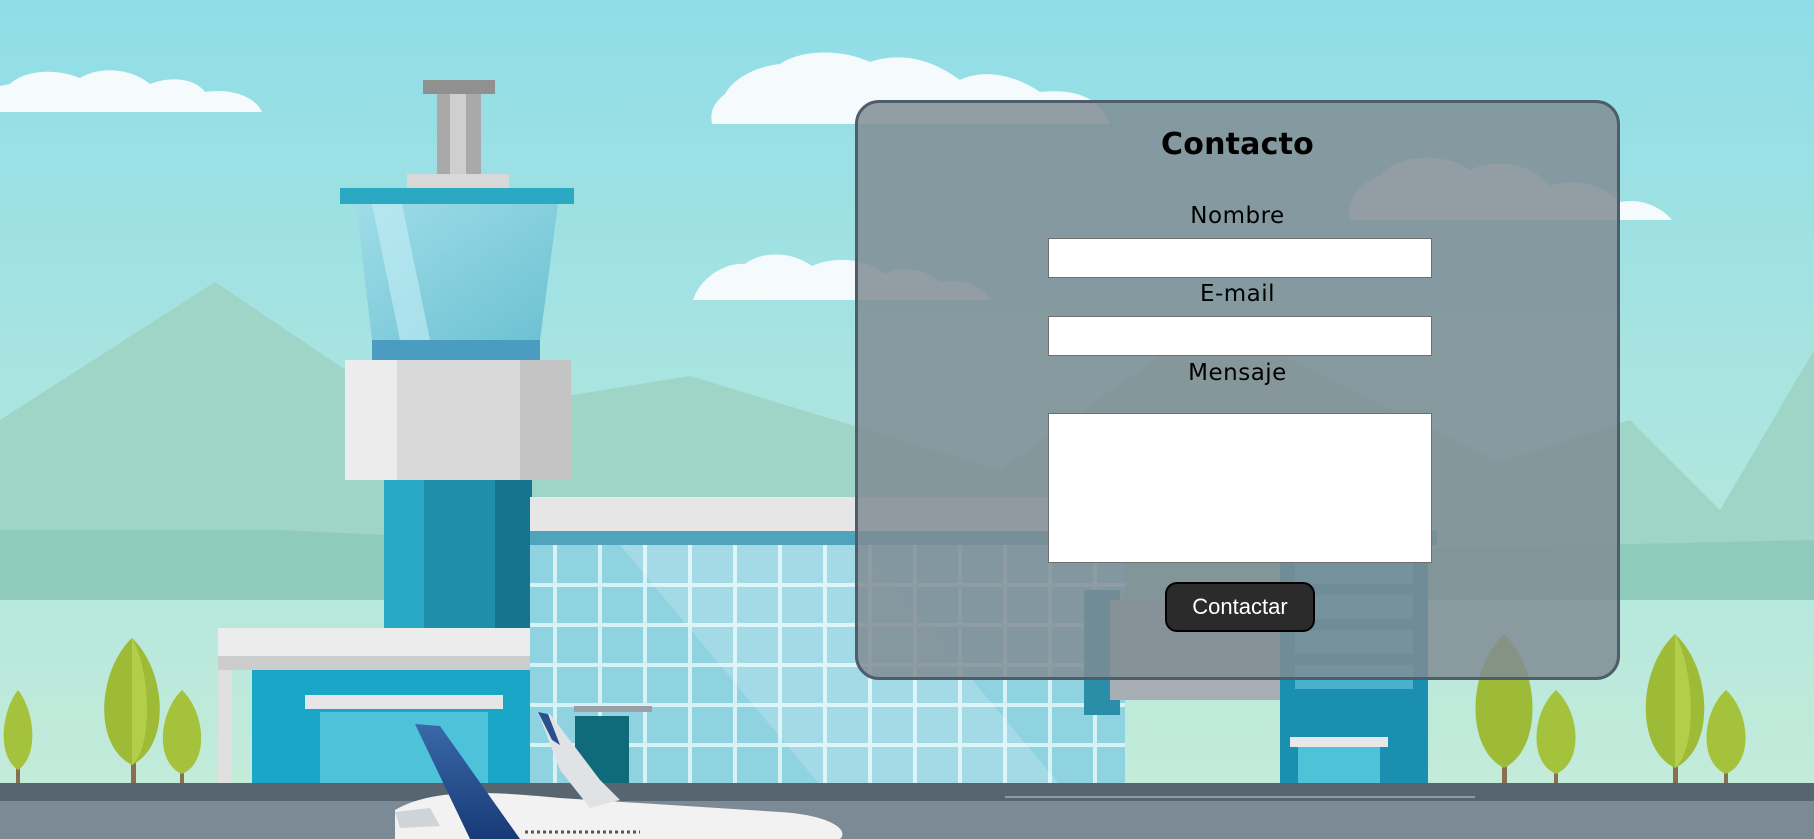 The height and width of the screenshot is (839, 1814). Describe the element at coordinates (1240, 336) in the screenshot. I see `email-input` at that location.